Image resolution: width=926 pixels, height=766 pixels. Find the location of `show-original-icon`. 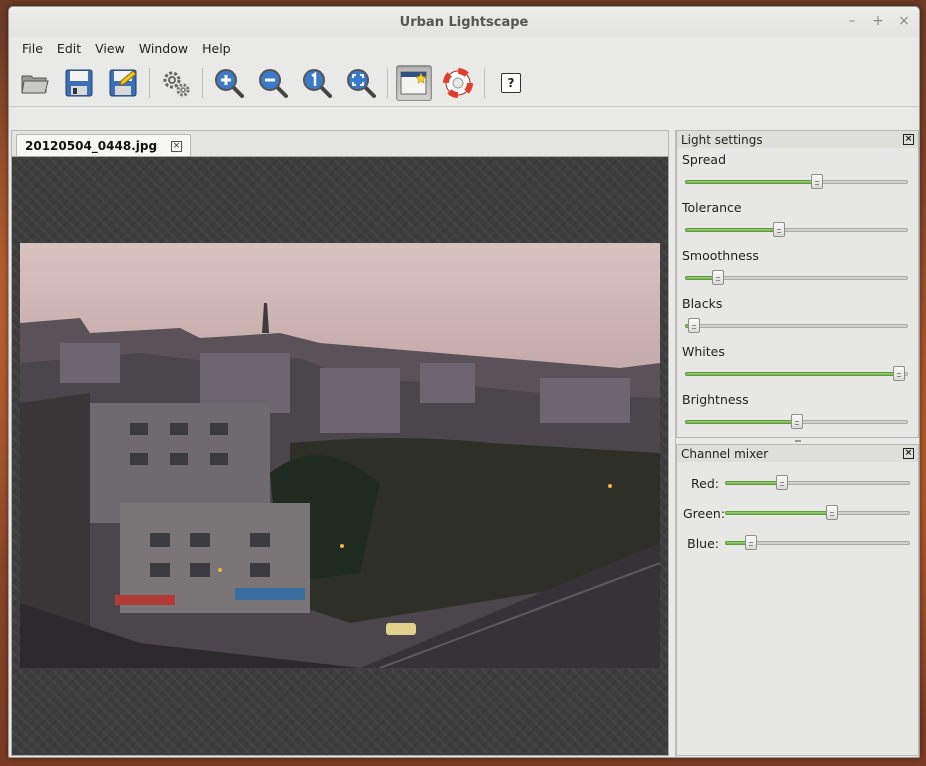

show-original-icon is located at coordinates (413, 82).